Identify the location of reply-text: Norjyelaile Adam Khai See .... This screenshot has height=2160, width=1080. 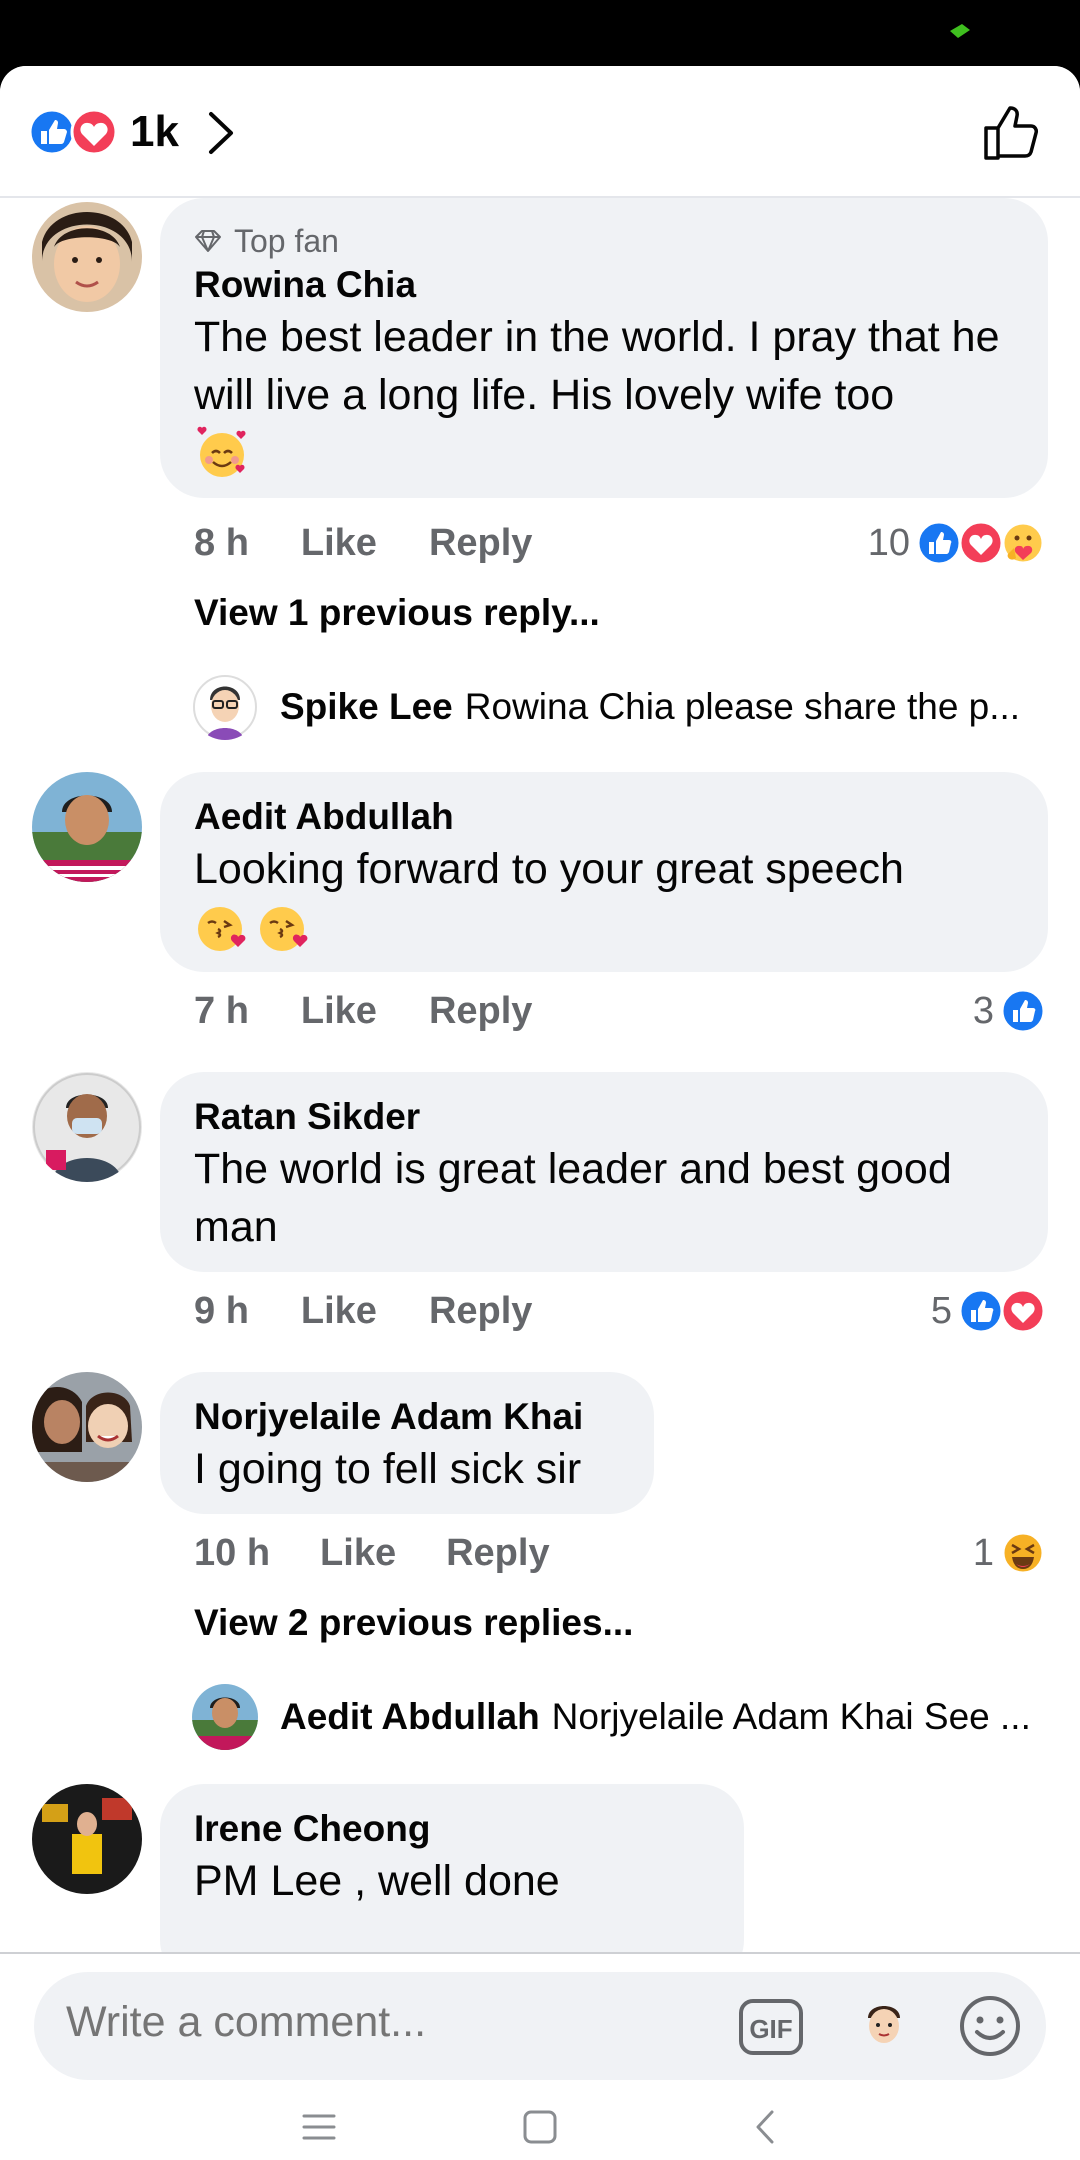
(791, 1716).